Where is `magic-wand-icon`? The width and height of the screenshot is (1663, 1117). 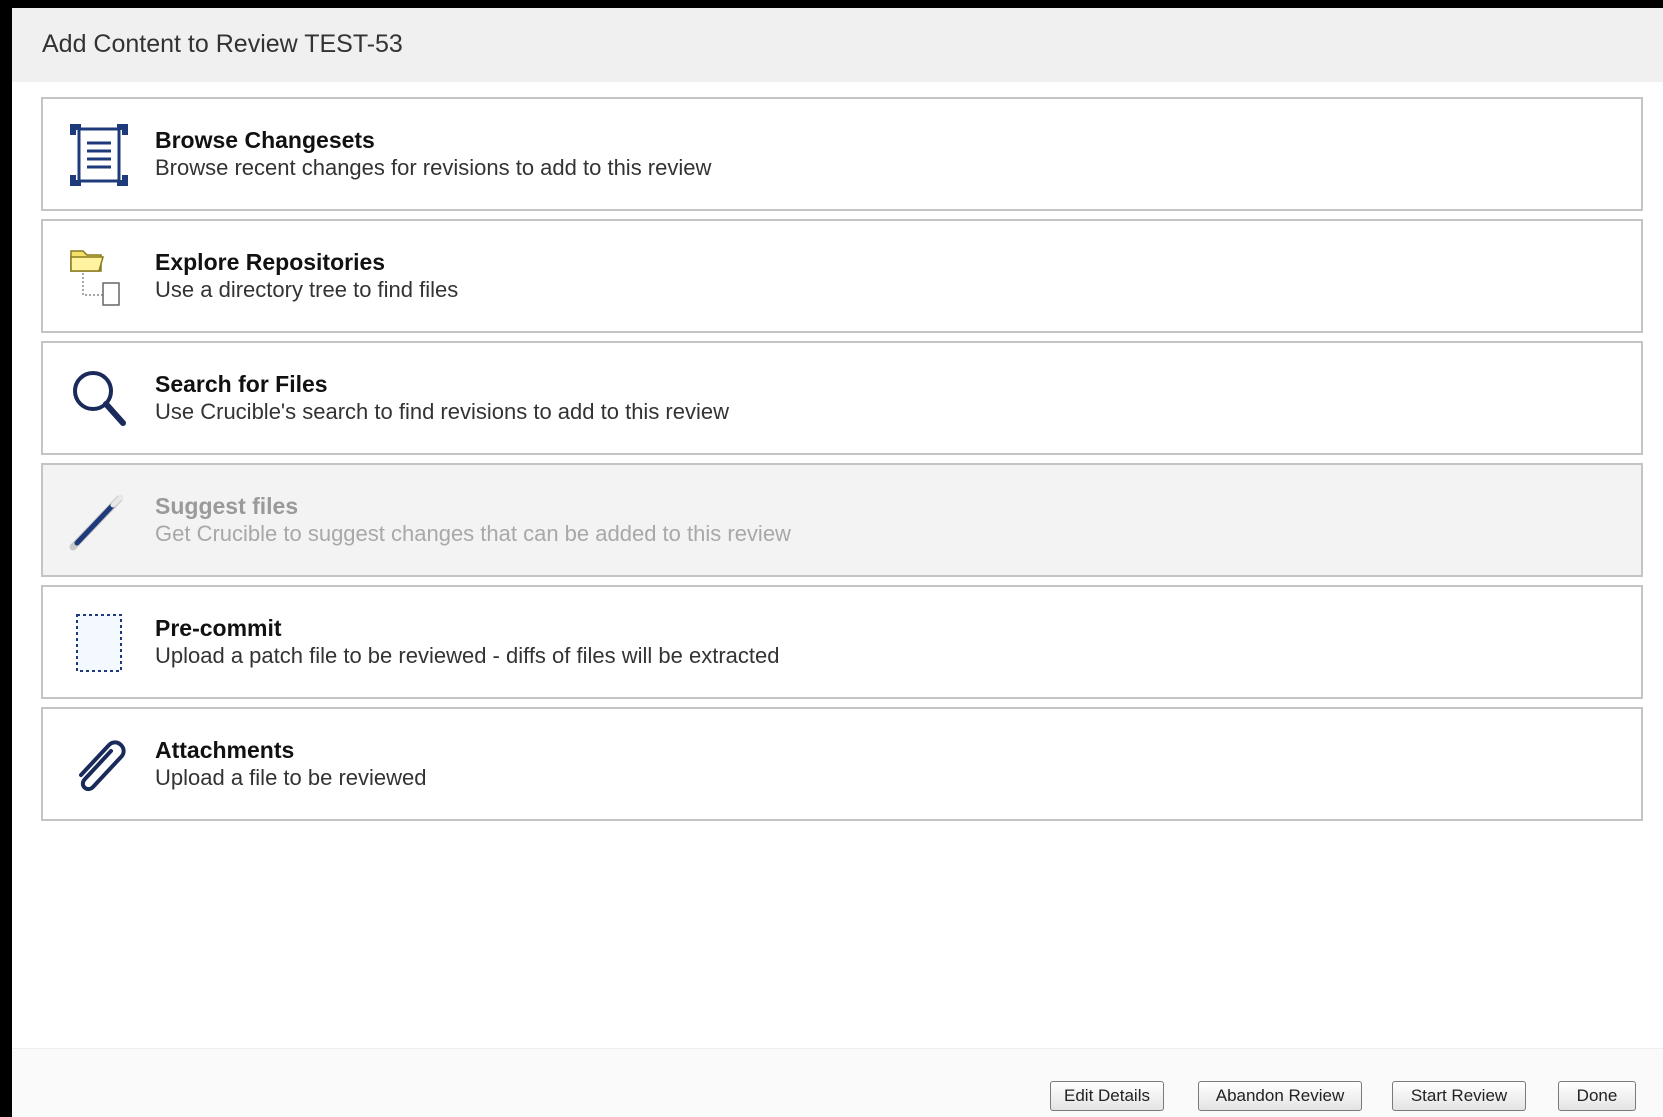 magic-wand-icon is located at coordinates (99, 521).